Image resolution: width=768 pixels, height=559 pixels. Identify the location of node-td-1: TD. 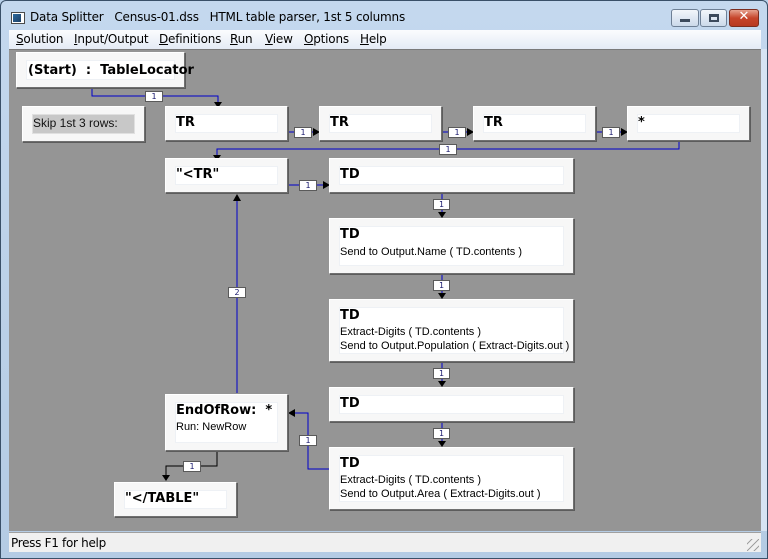
(451, 175).